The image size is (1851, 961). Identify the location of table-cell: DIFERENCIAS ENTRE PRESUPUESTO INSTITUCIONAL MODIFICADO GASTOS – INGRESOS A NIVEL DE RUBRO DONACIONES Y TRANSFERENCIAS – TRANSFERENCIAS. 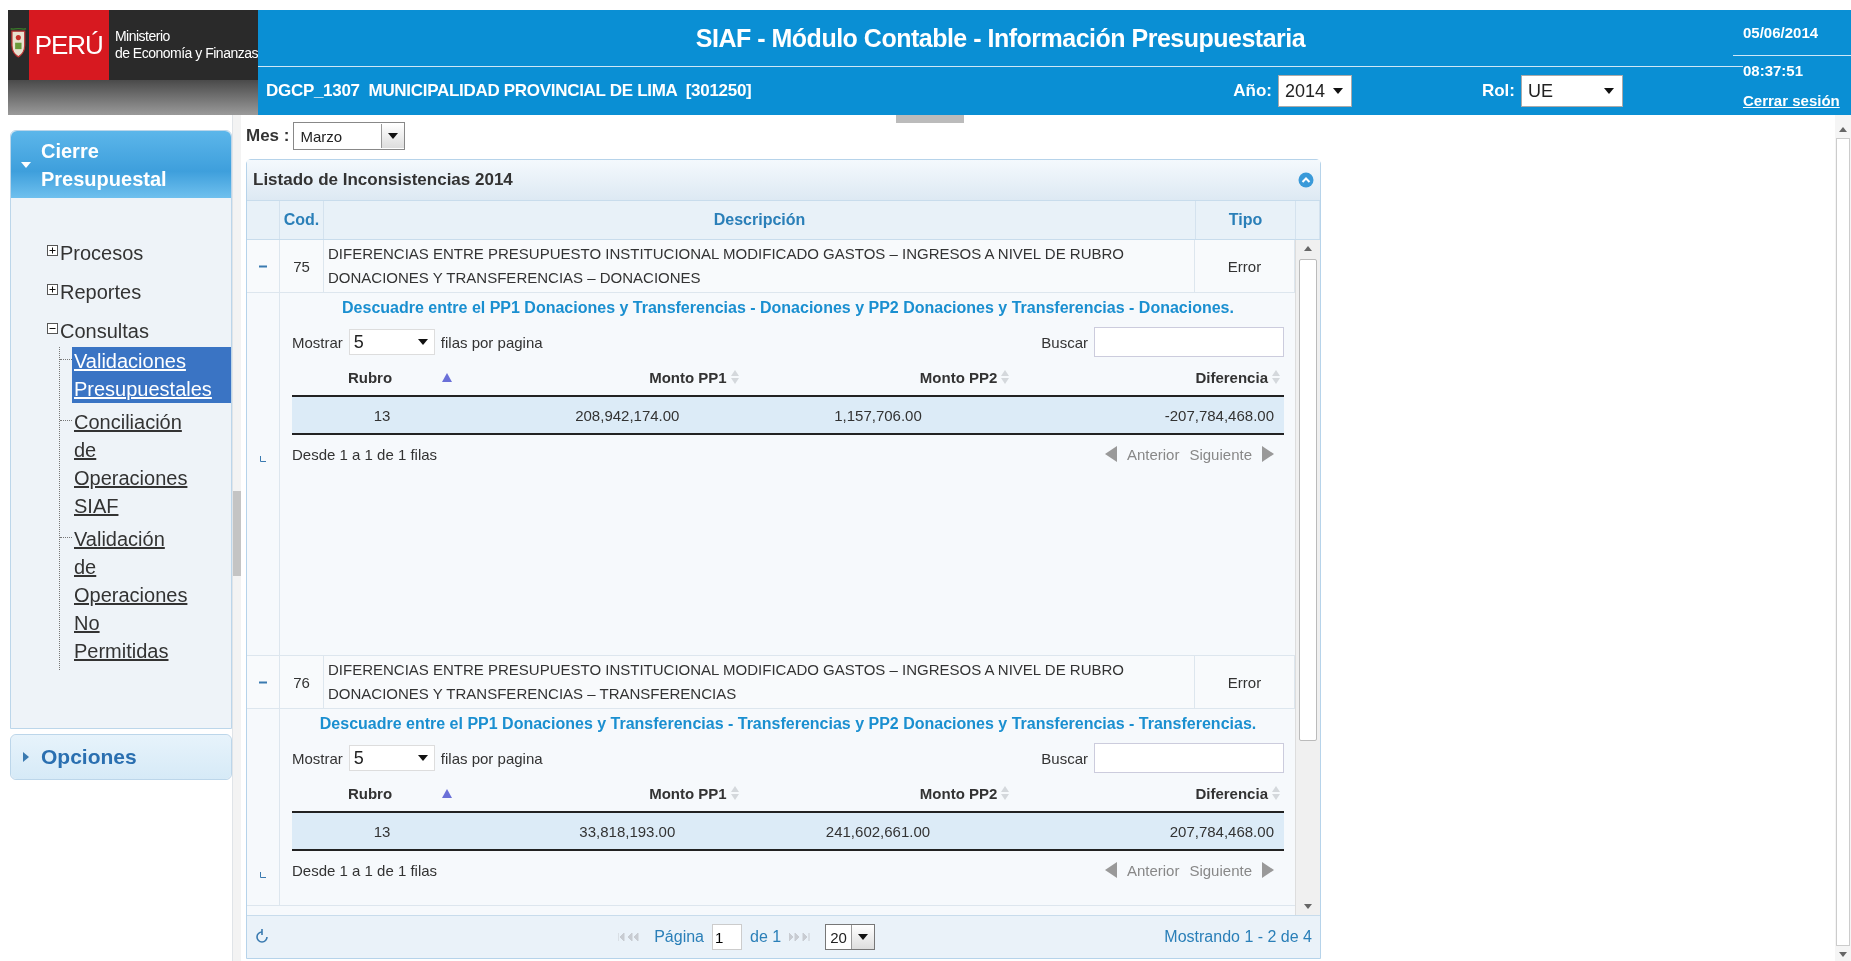
(759, 682).